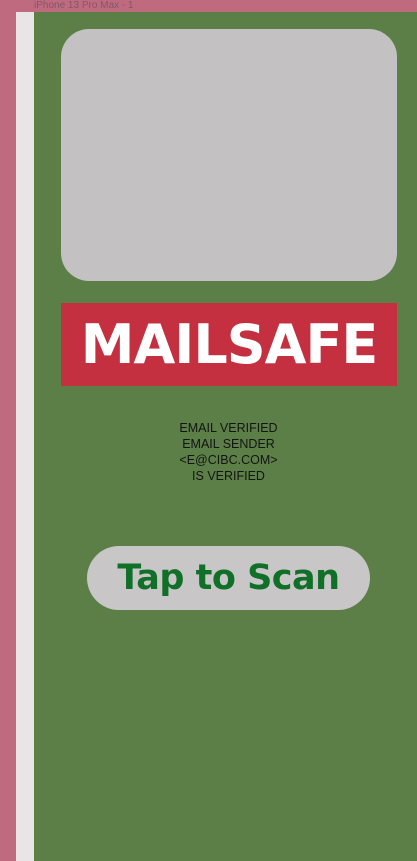  I want to click on brand-banner: MAILSAFE, so click(229, 344).